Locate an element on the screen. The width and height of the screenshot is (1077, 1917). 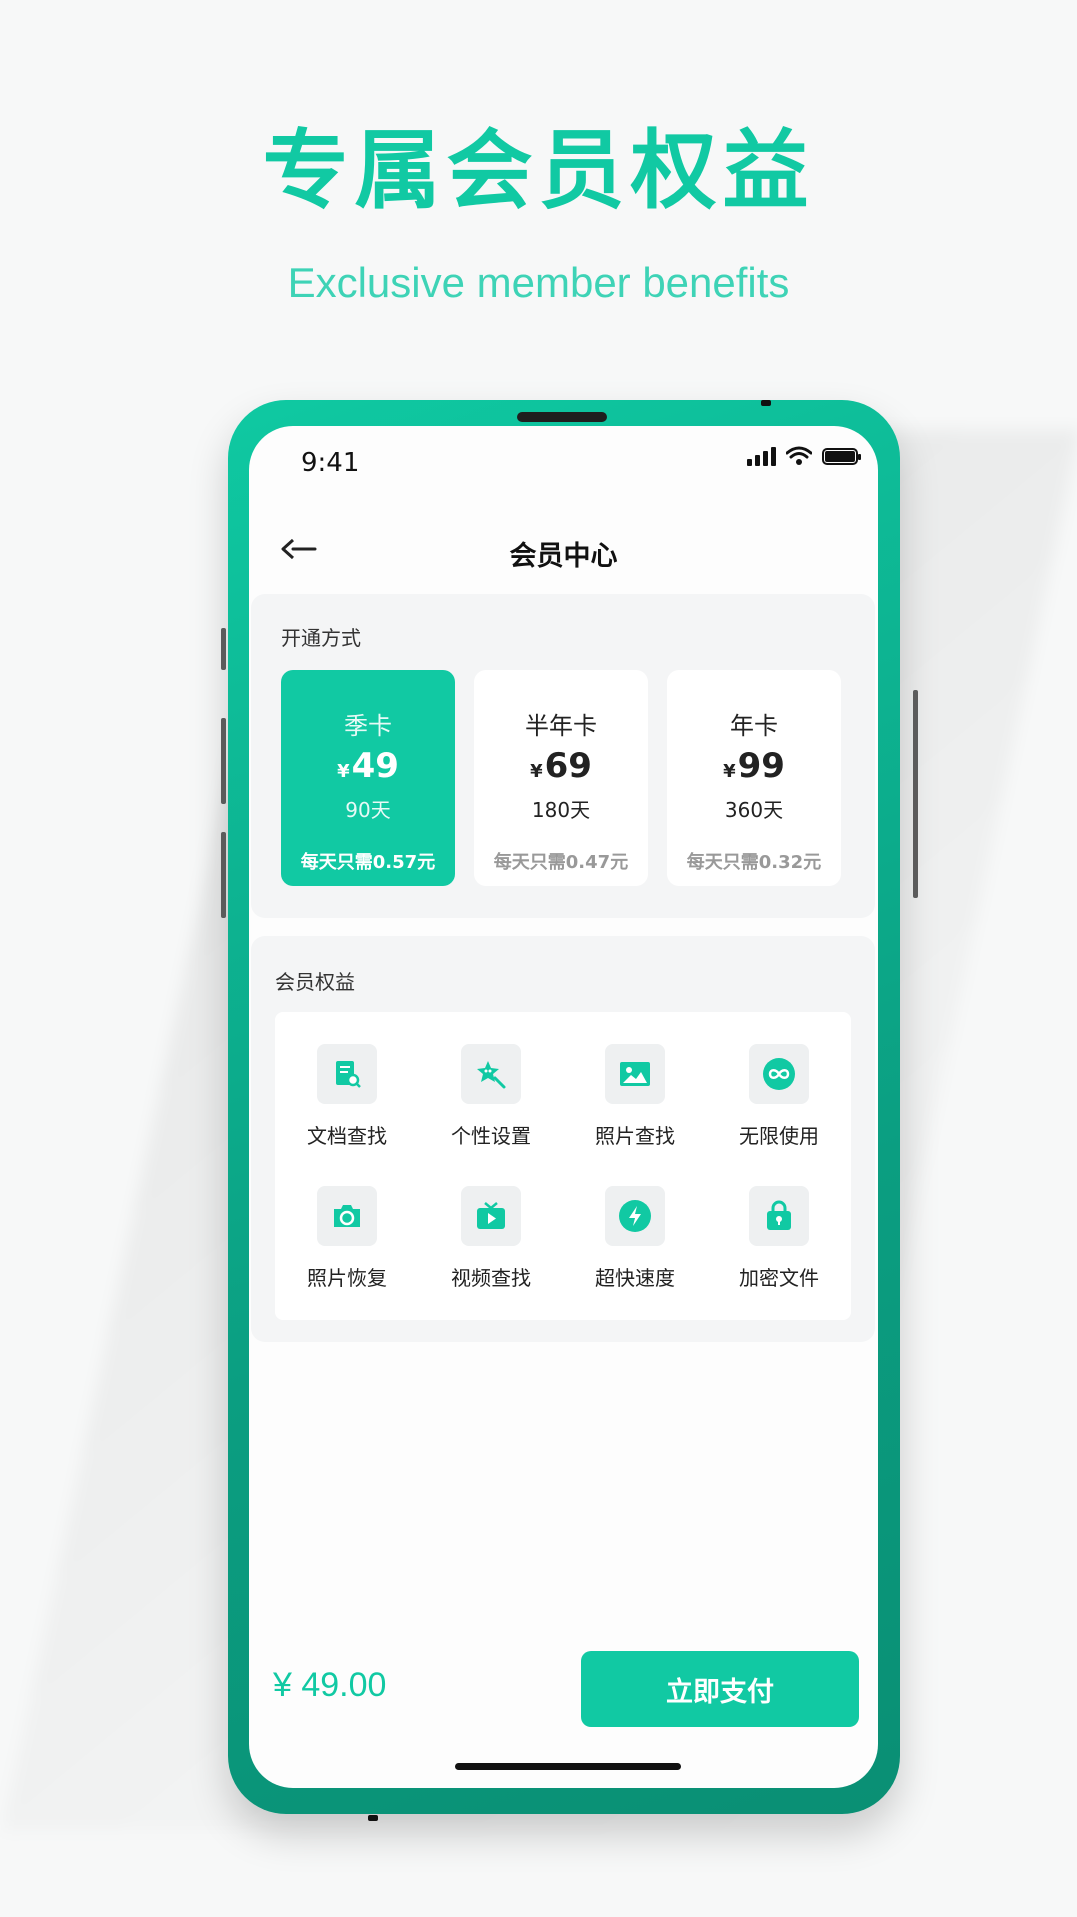
plan-name: 年卡 is located at coordinates (754, 726).